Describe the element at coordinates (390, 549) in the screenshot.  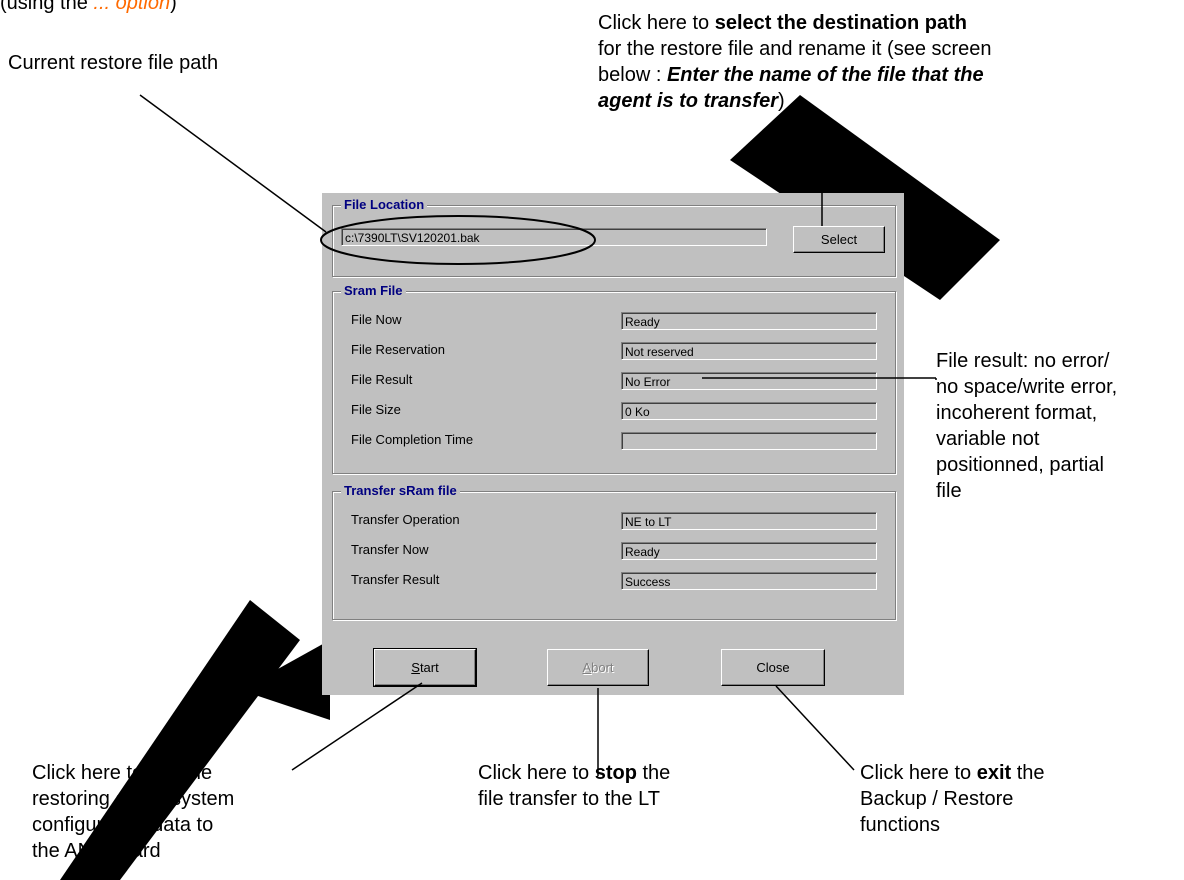
I see `transfer-now-label: Transfer Now` at that location.